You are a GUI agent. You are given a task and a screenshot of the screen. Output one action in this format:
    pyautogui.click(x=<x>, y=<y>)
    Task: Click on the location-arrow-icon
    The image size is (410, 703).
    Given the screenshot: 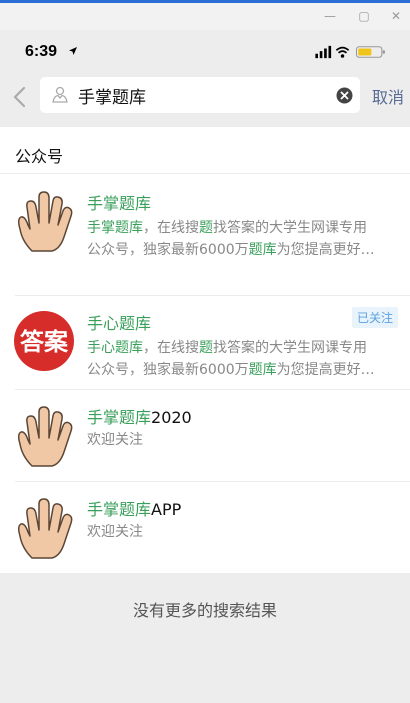 What is the action you would take?
    pyautogui.click(x=73, y=51)
    